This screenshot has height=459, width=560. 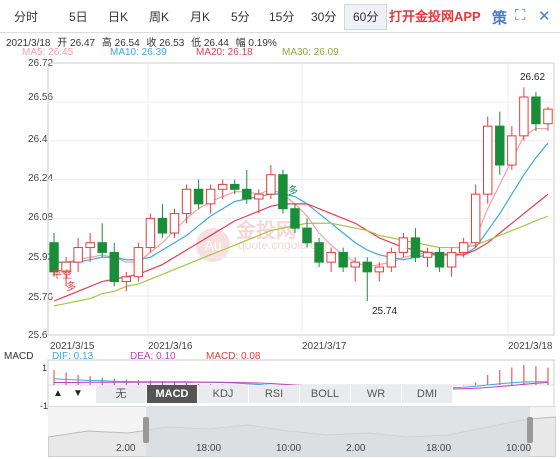 I want to click on tab-30min: 30分, so click(x=323, y=16).